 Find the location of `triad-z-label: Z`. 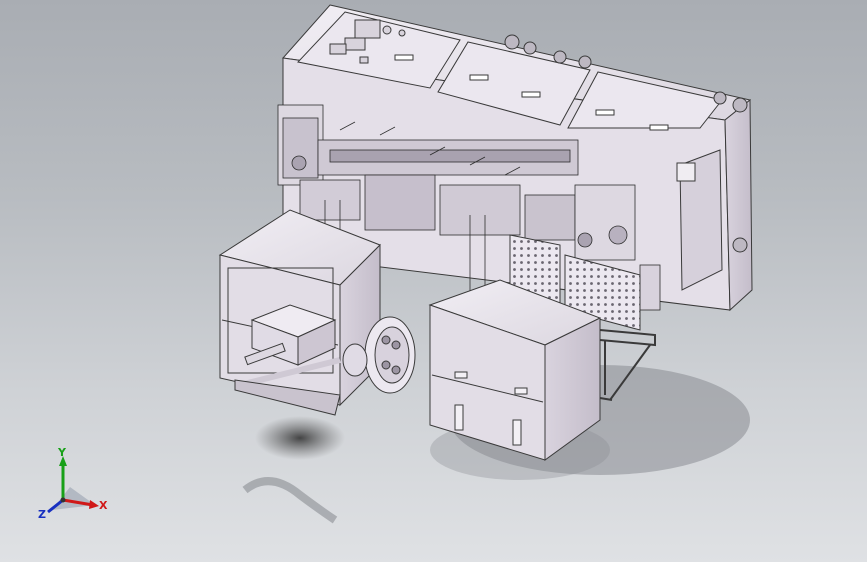

triad-z-label: Z is located at coordinates (42, 514).